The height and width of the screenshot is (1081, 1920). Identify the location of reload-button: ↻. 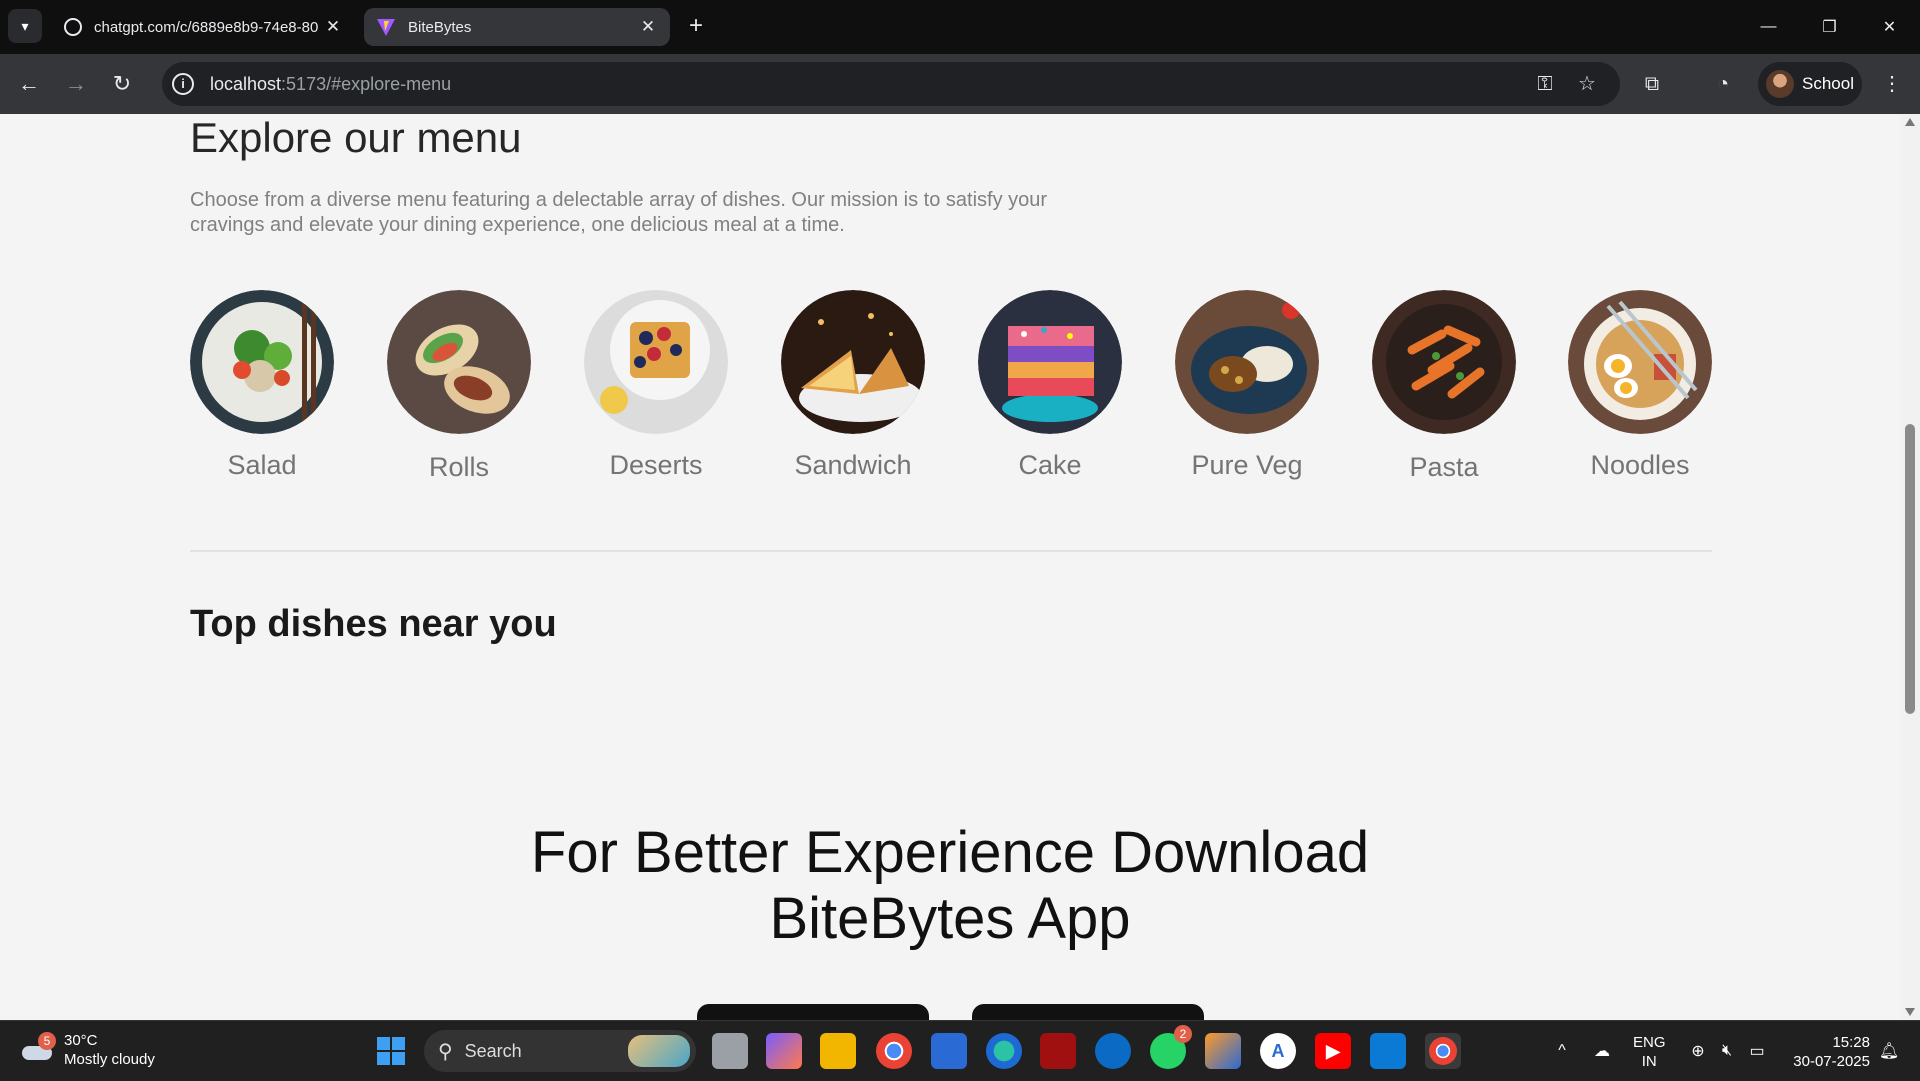
(122, 84).